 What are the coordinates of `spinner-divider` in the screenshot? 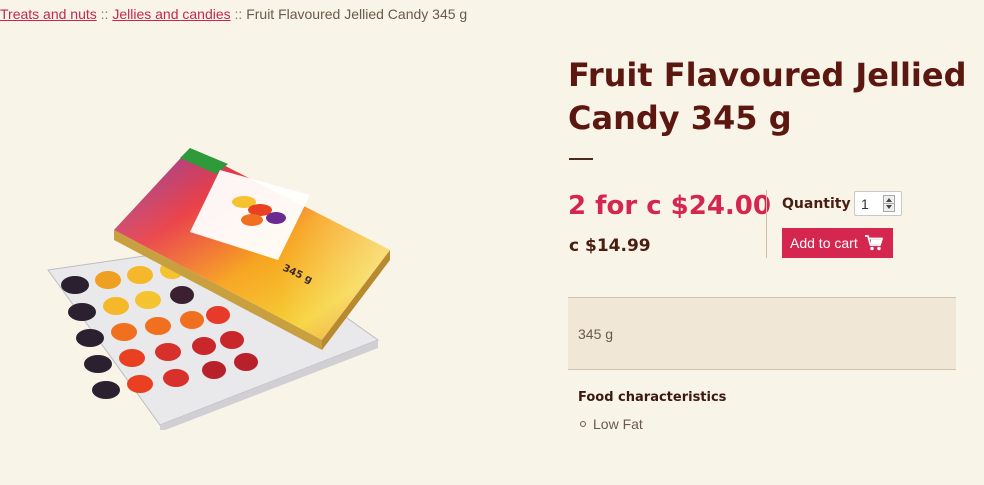 It's located at (889, 203).